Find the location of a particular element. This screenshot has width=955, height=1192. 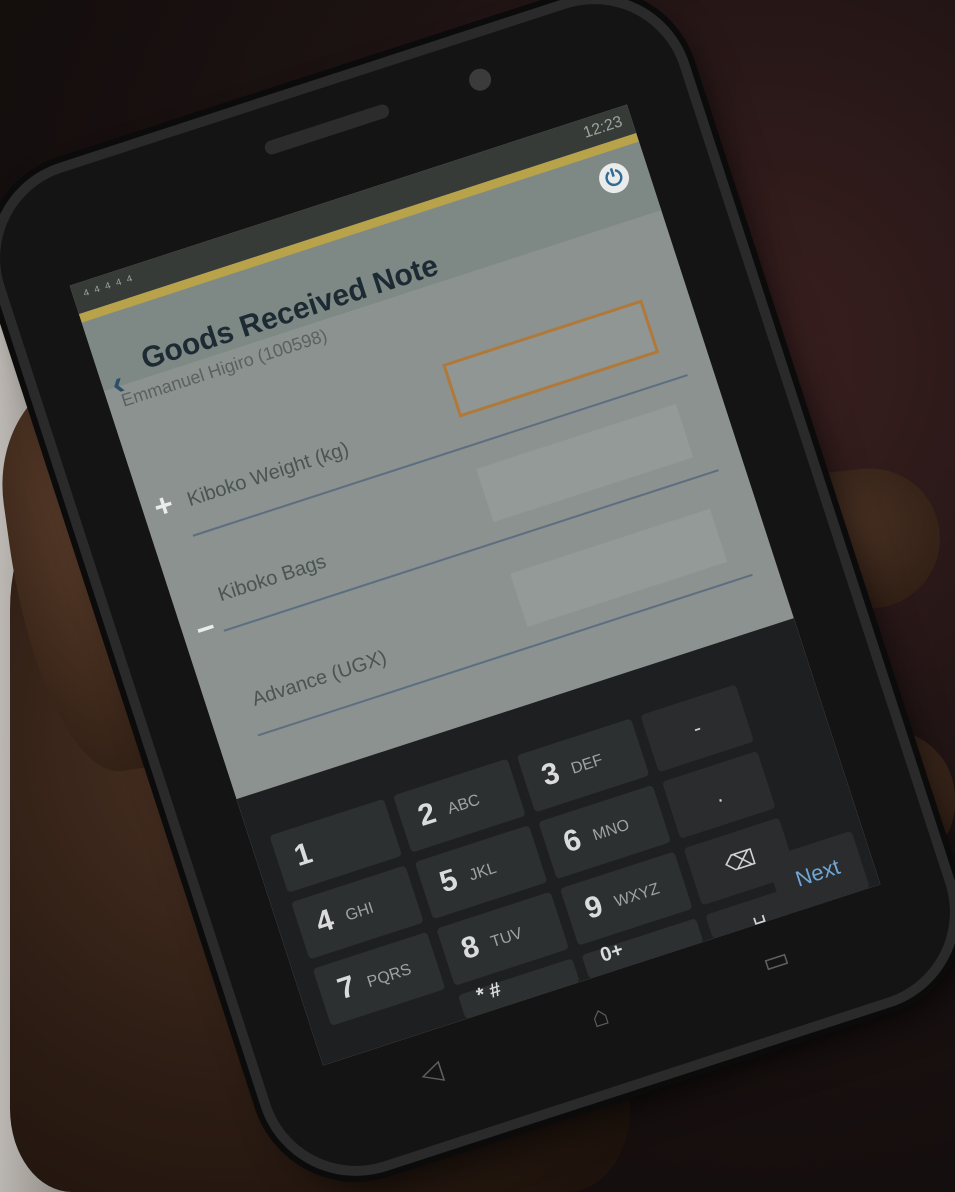

key-digit: 0+ is located at coordinates (611, 952).